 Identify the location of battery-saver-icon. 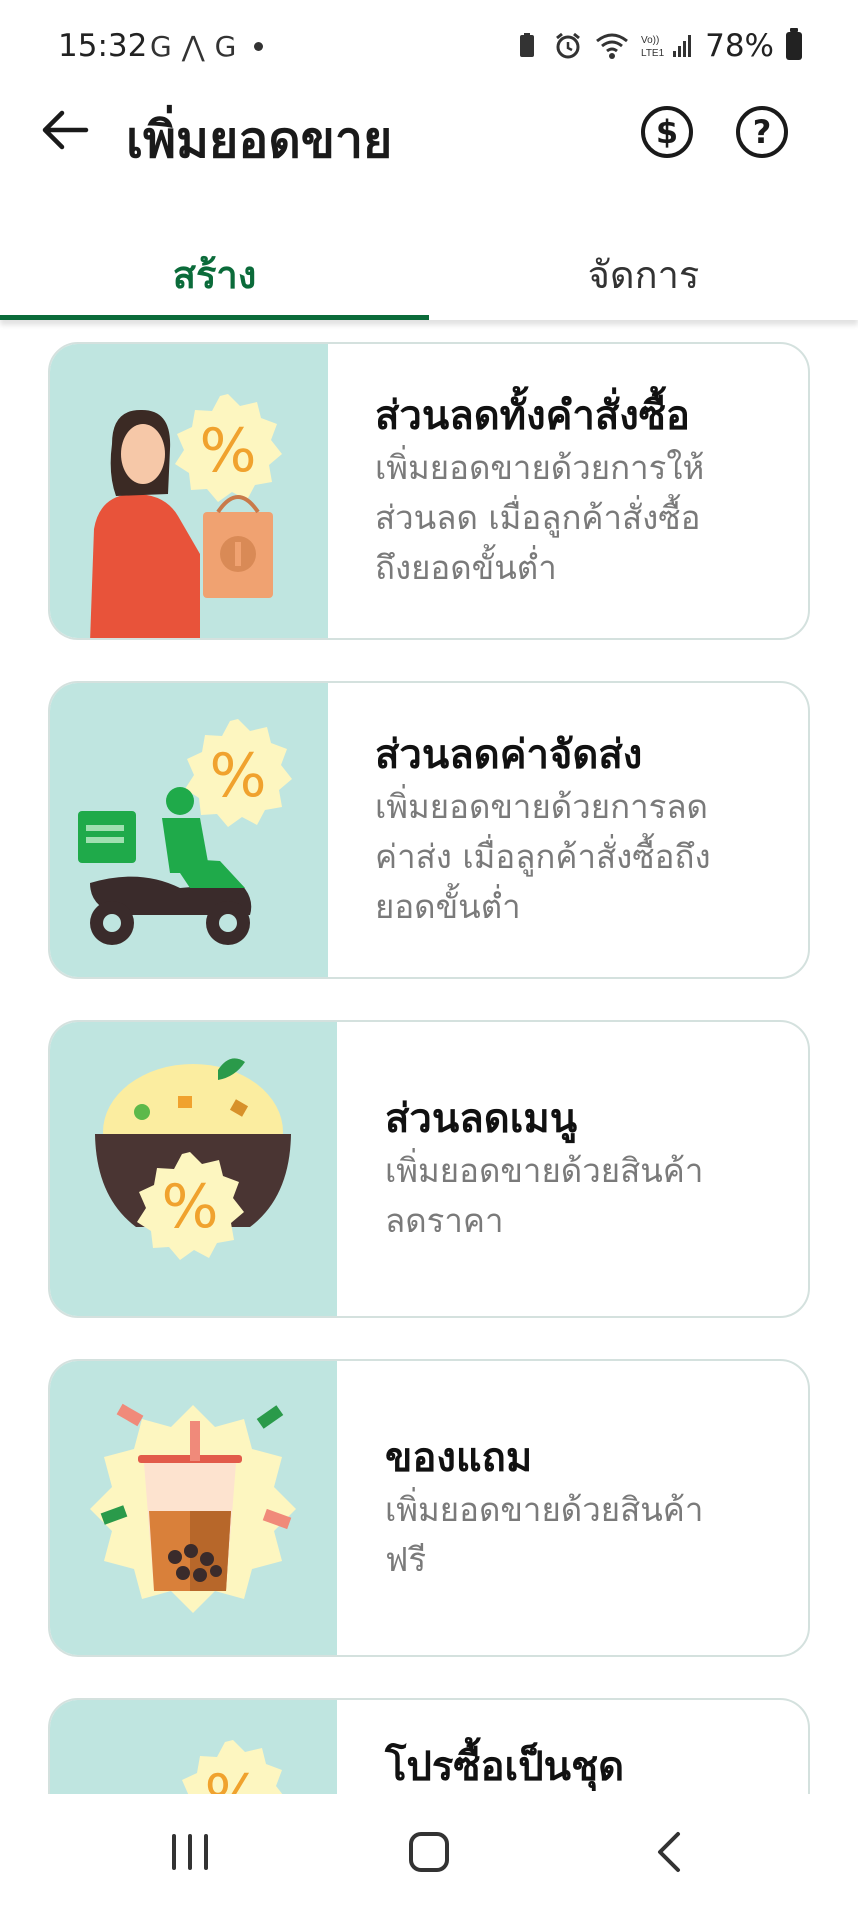
(527, 45).